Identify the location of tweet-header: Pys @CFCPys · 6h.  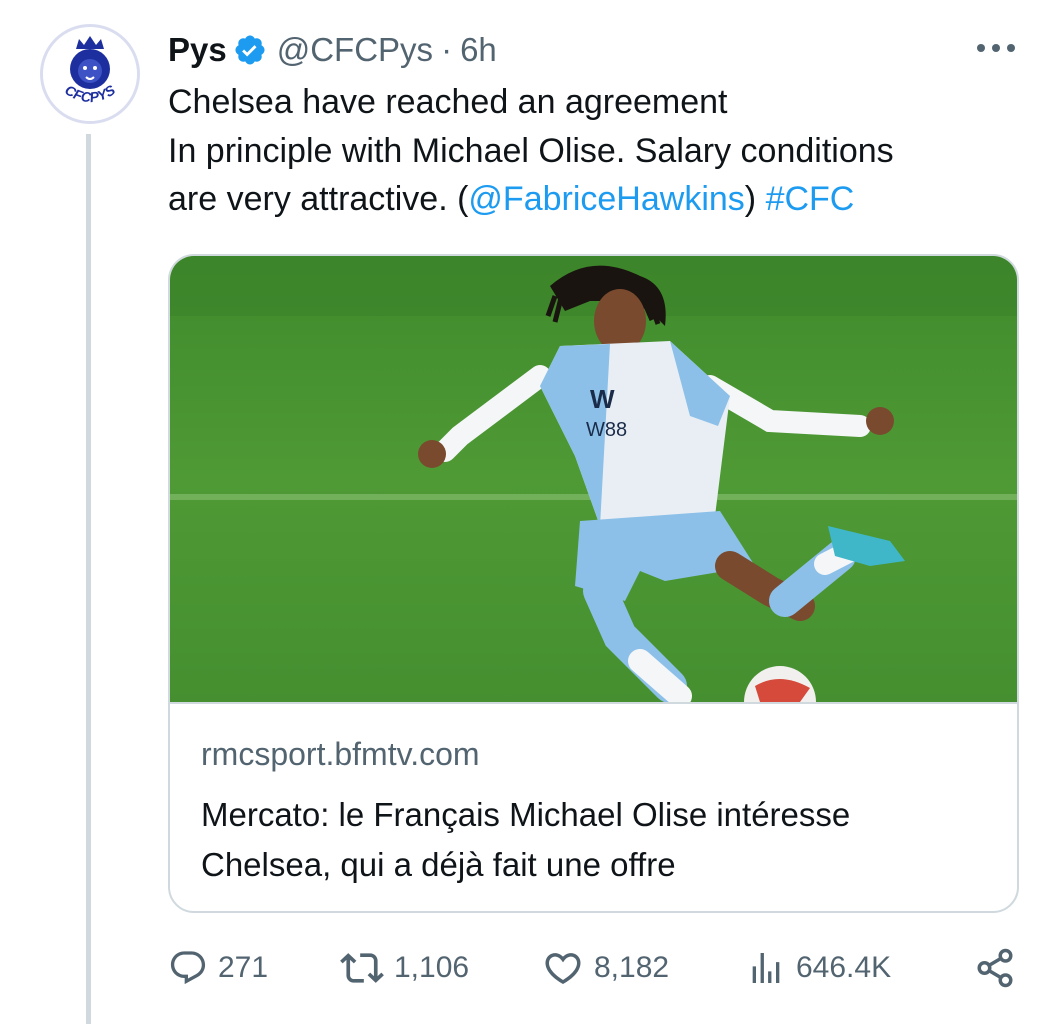
(332, 50).